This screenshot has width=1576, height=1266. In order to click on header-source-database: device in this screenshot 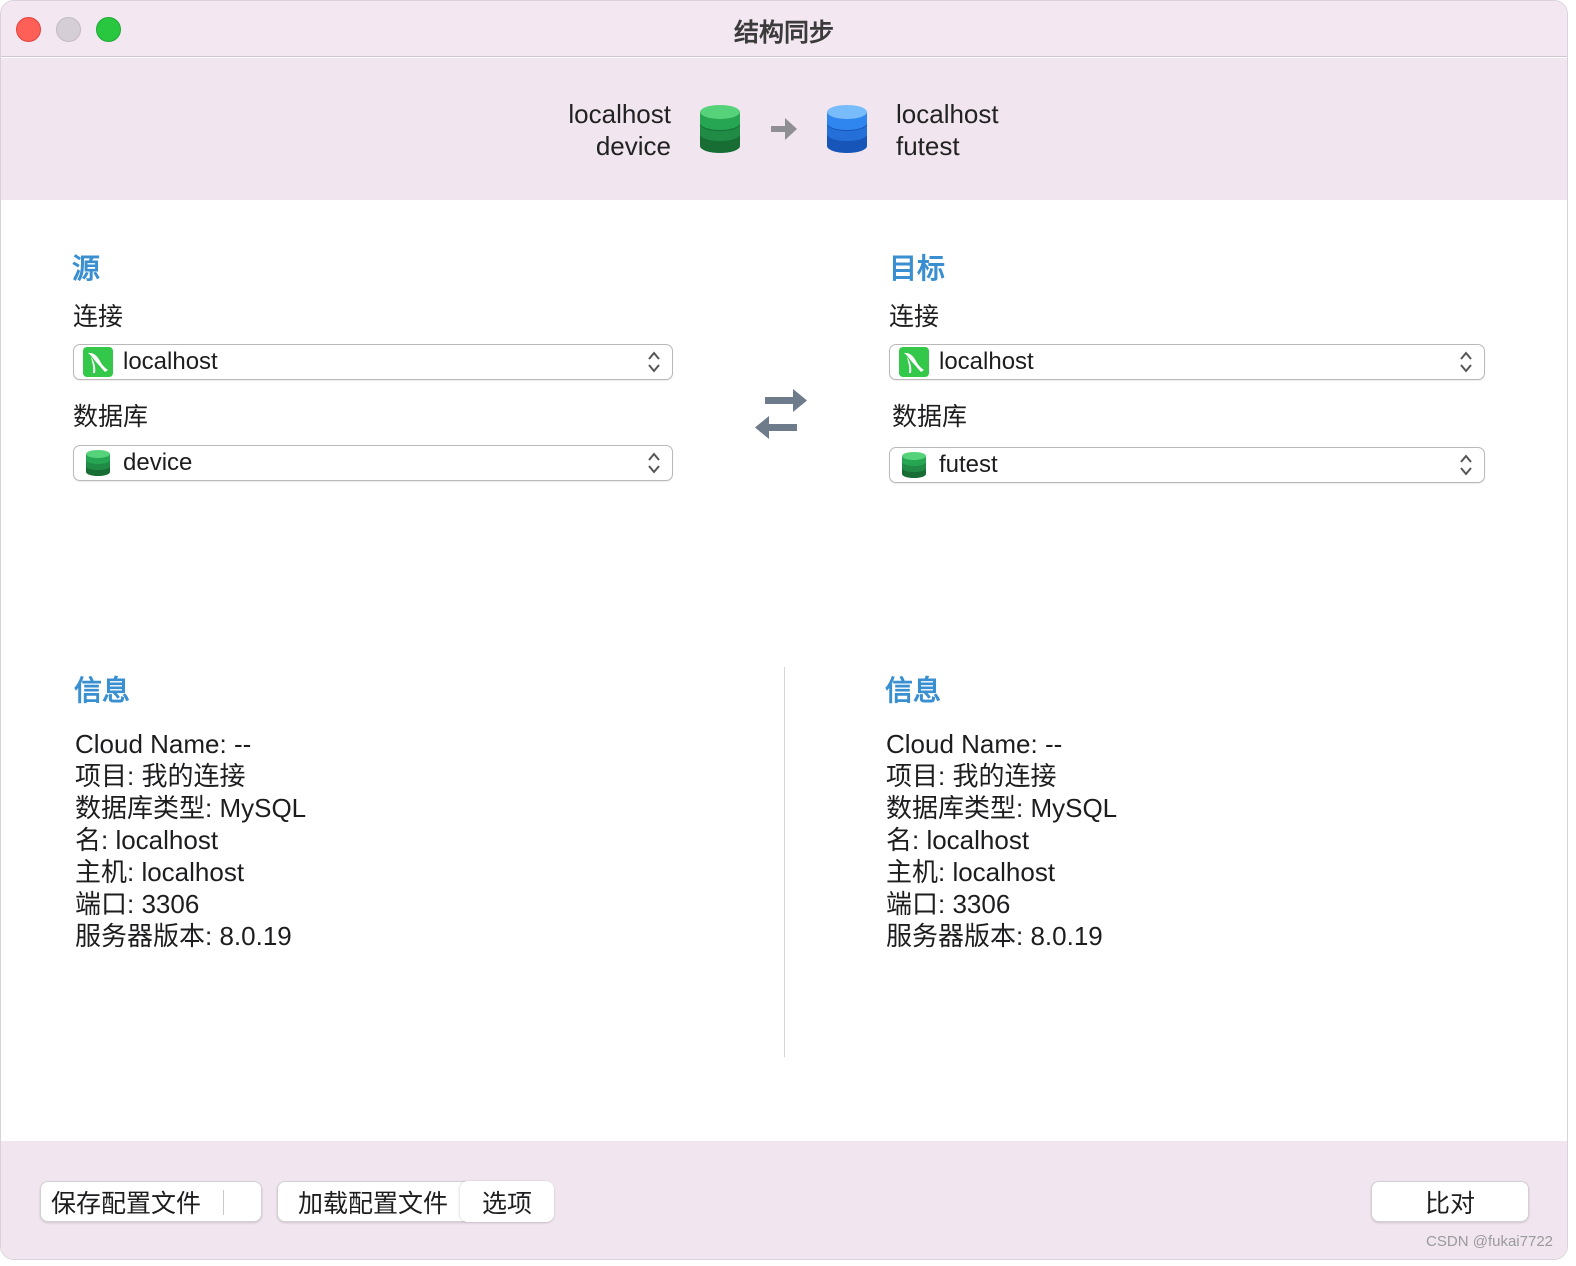, I will do `click(633, 146)`.